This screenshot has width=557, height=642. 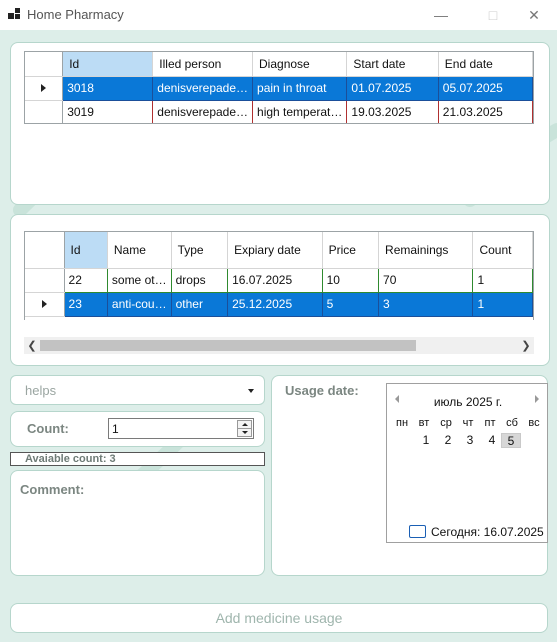 What do you see at coordinates (300, 88) in the screenshot?
I see `table-cell: pain in throat` at bounding box center [300, 88].